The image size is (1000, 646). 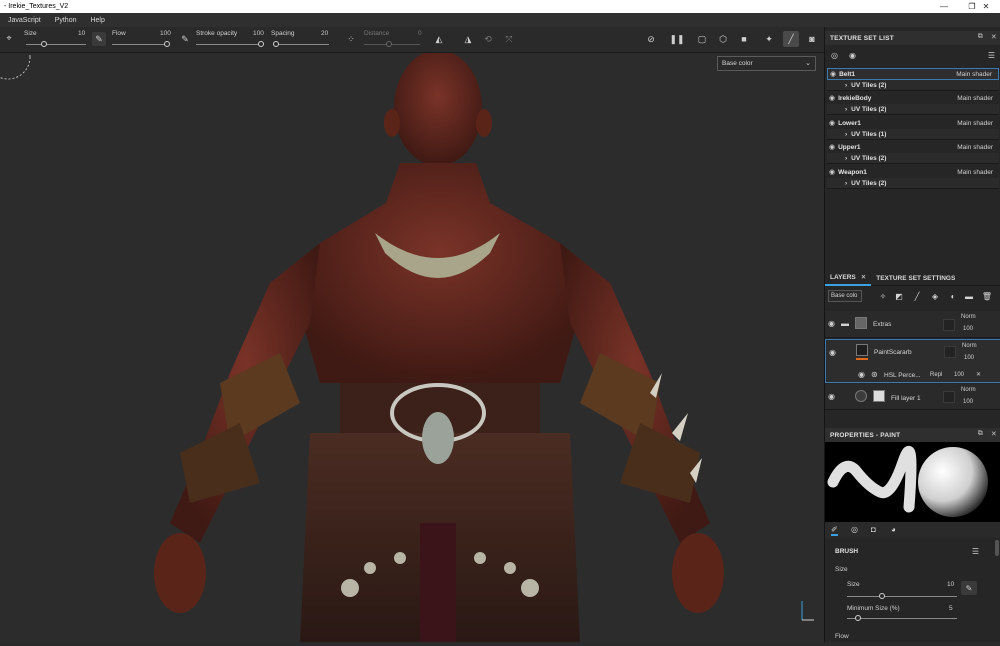 I want to click on spacing-value: 20, so click(x=324, y=33).